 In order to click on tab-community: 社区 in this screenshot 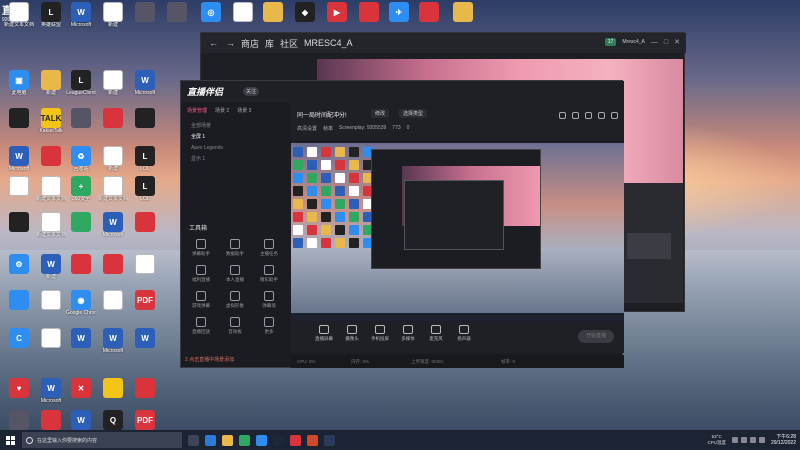, I will do `click(289, 43)`.